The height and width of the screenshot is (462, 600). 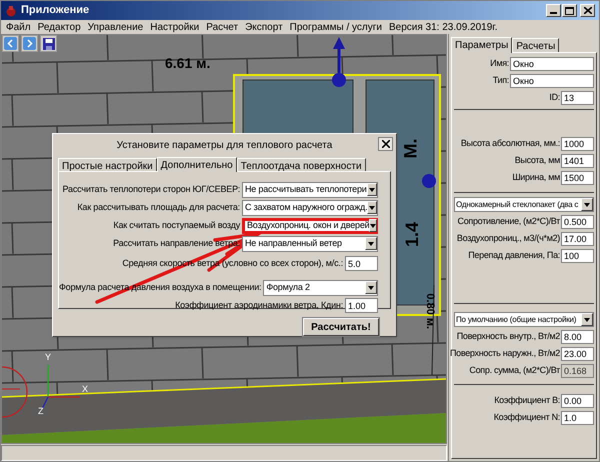 I want to click on window-title: Приложение, so click(x=55, y=10).